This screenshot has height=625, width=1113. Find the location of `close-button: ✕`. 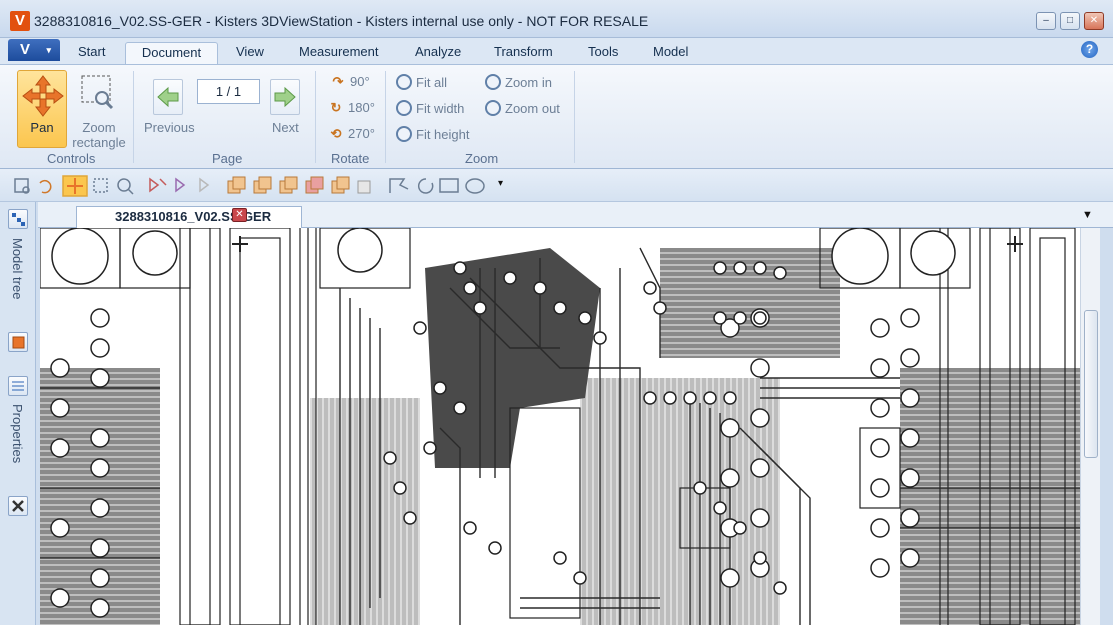

close-button: ✕ is located at coordinates (1094, 21).